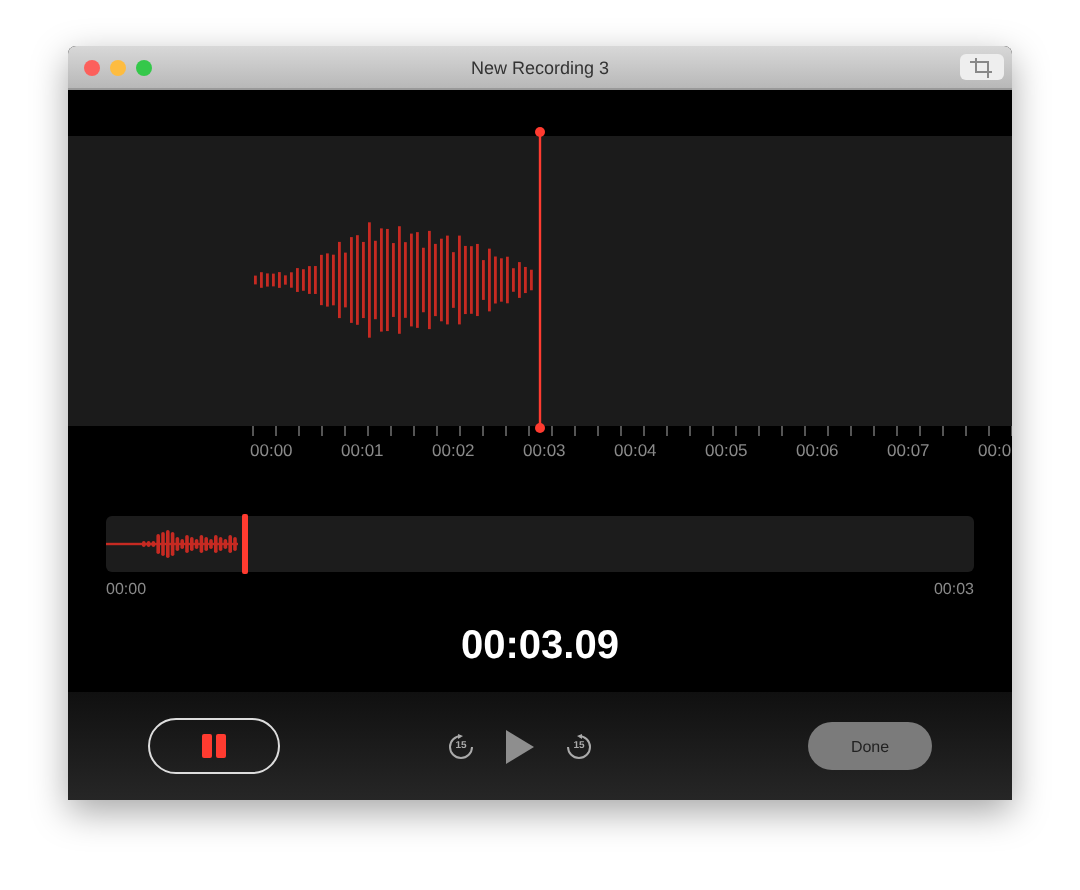 This screenshot has width=1080, height=890. What do you see at coordinates (363, 452) in the screenshot?
I see `time-label: 00:01` at bounding box center [363, 452].